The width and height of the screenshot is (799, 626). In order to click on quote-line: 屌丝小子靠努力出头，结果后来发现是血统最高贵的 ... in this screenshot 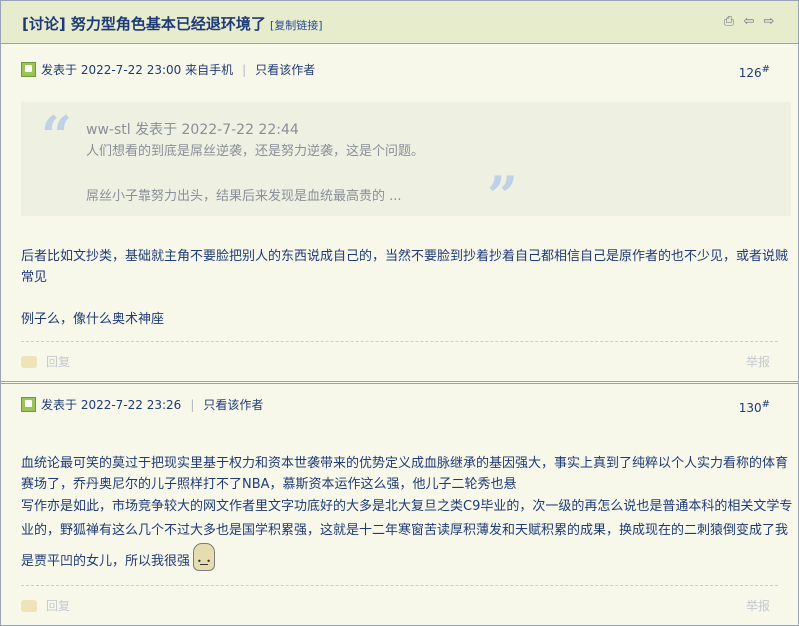, I will do `click(244, 196)`.